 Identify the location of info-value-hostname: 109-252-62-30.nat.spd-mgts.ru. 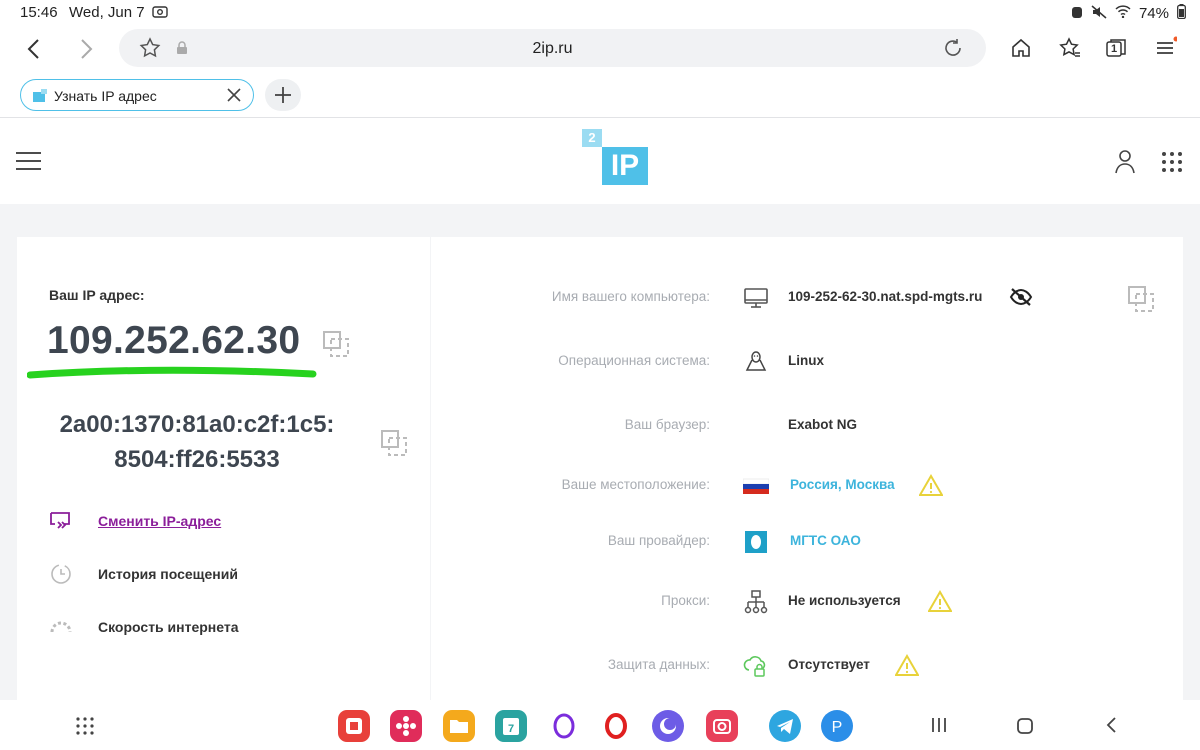
(885, 296).